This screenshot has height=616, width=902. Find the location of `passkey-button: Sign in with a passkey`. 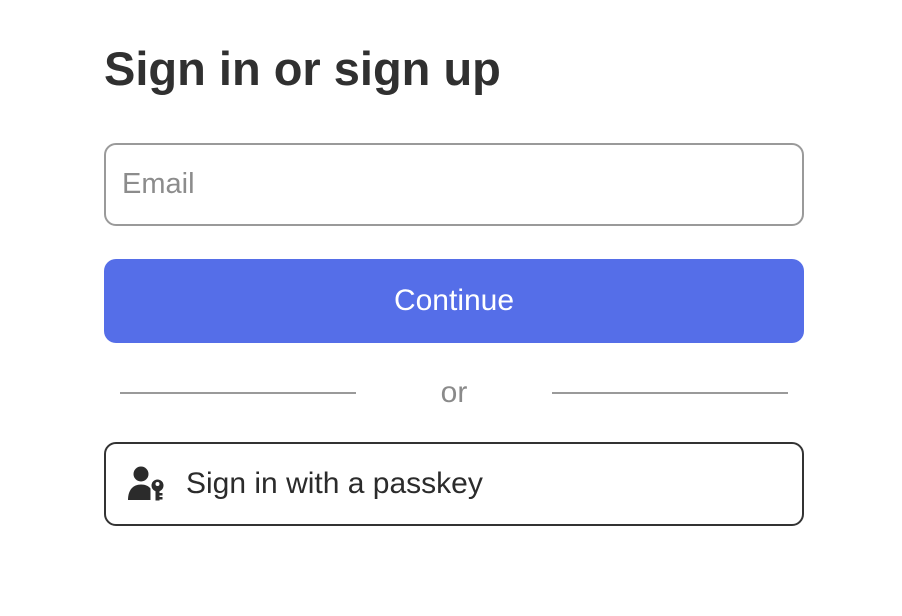

passkey-button: Sign in with a passkey is located at coordinates (454, 484).